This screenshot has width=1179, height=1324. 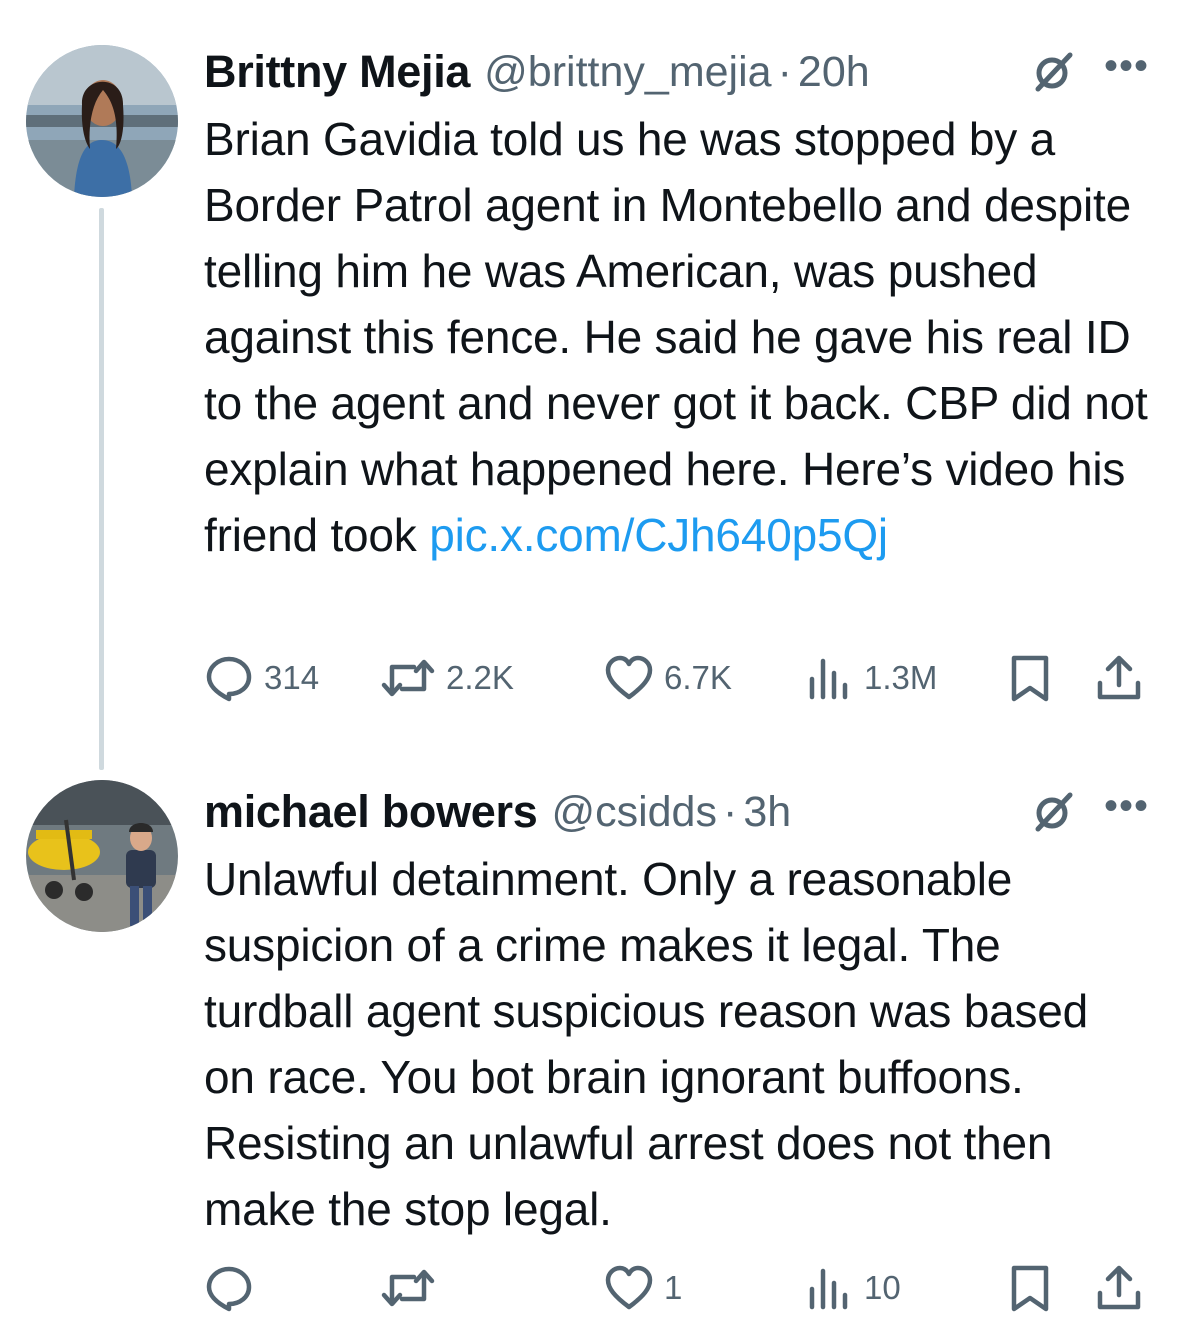 What do you see at coordinates (261, 678) in the screenshot?
I see `reply-button: 314` at bounding box center [261, 678].